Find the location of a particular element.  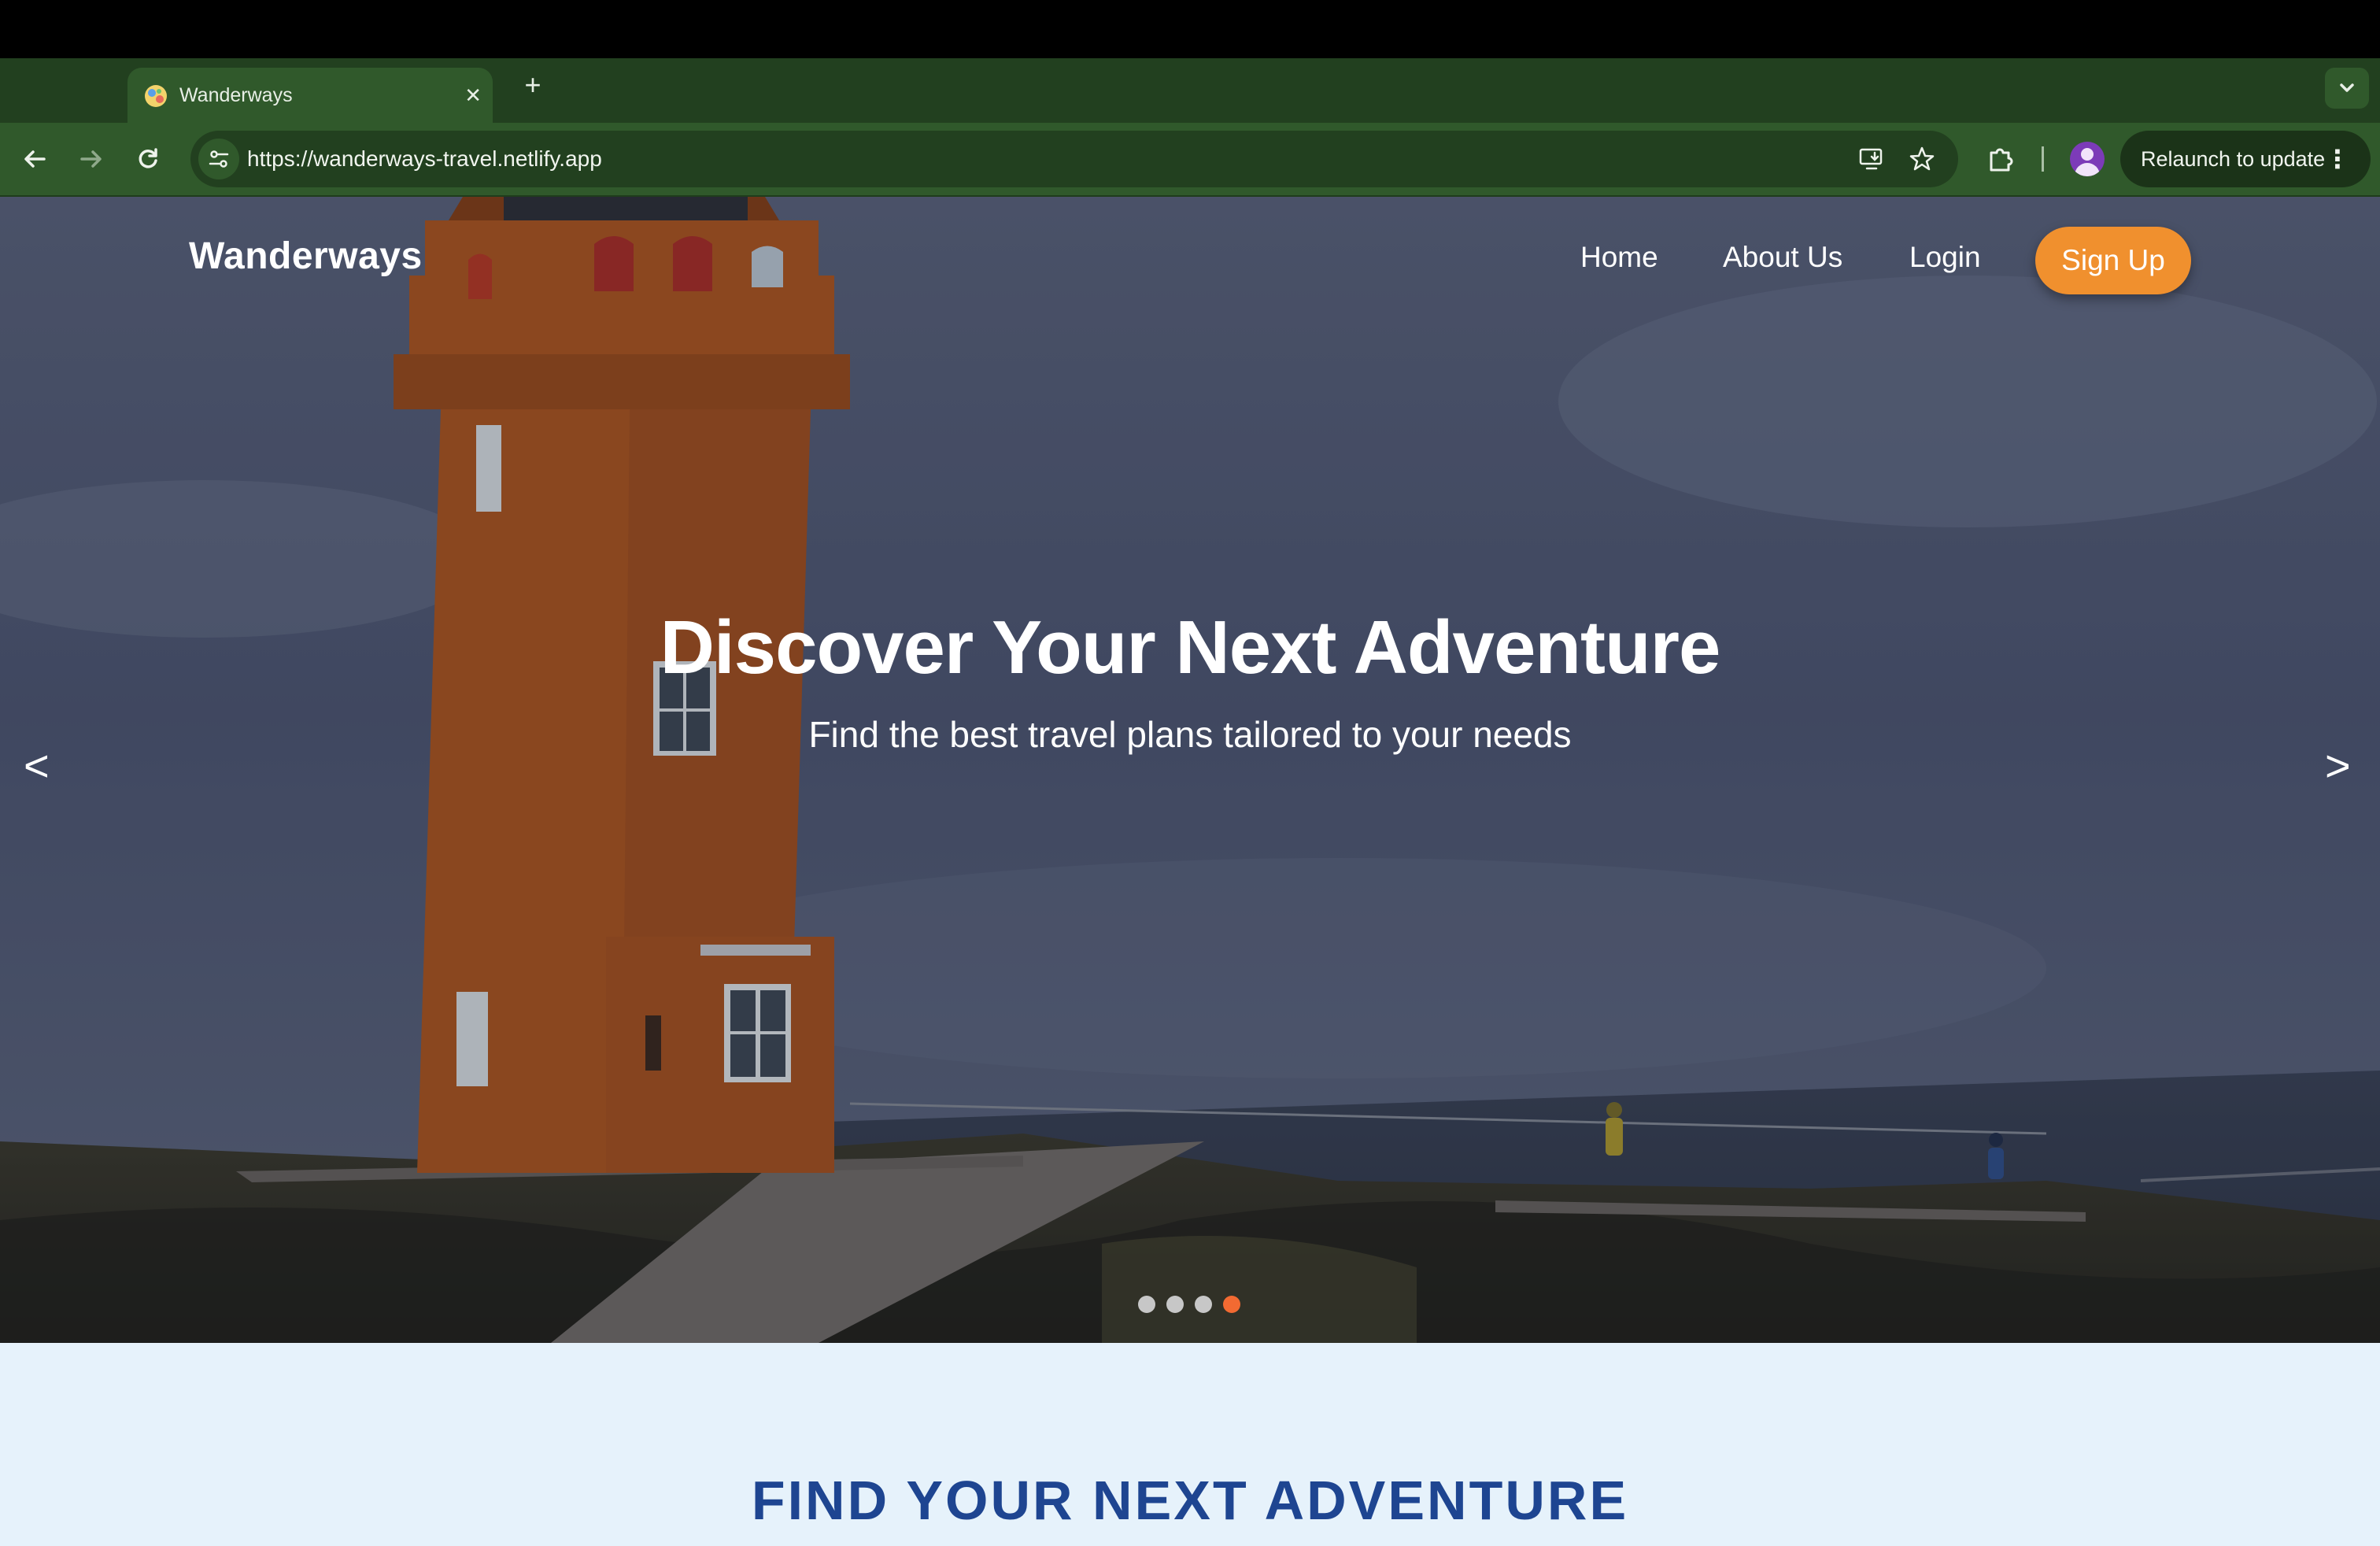

back-button is located at coordinates (35, 159).